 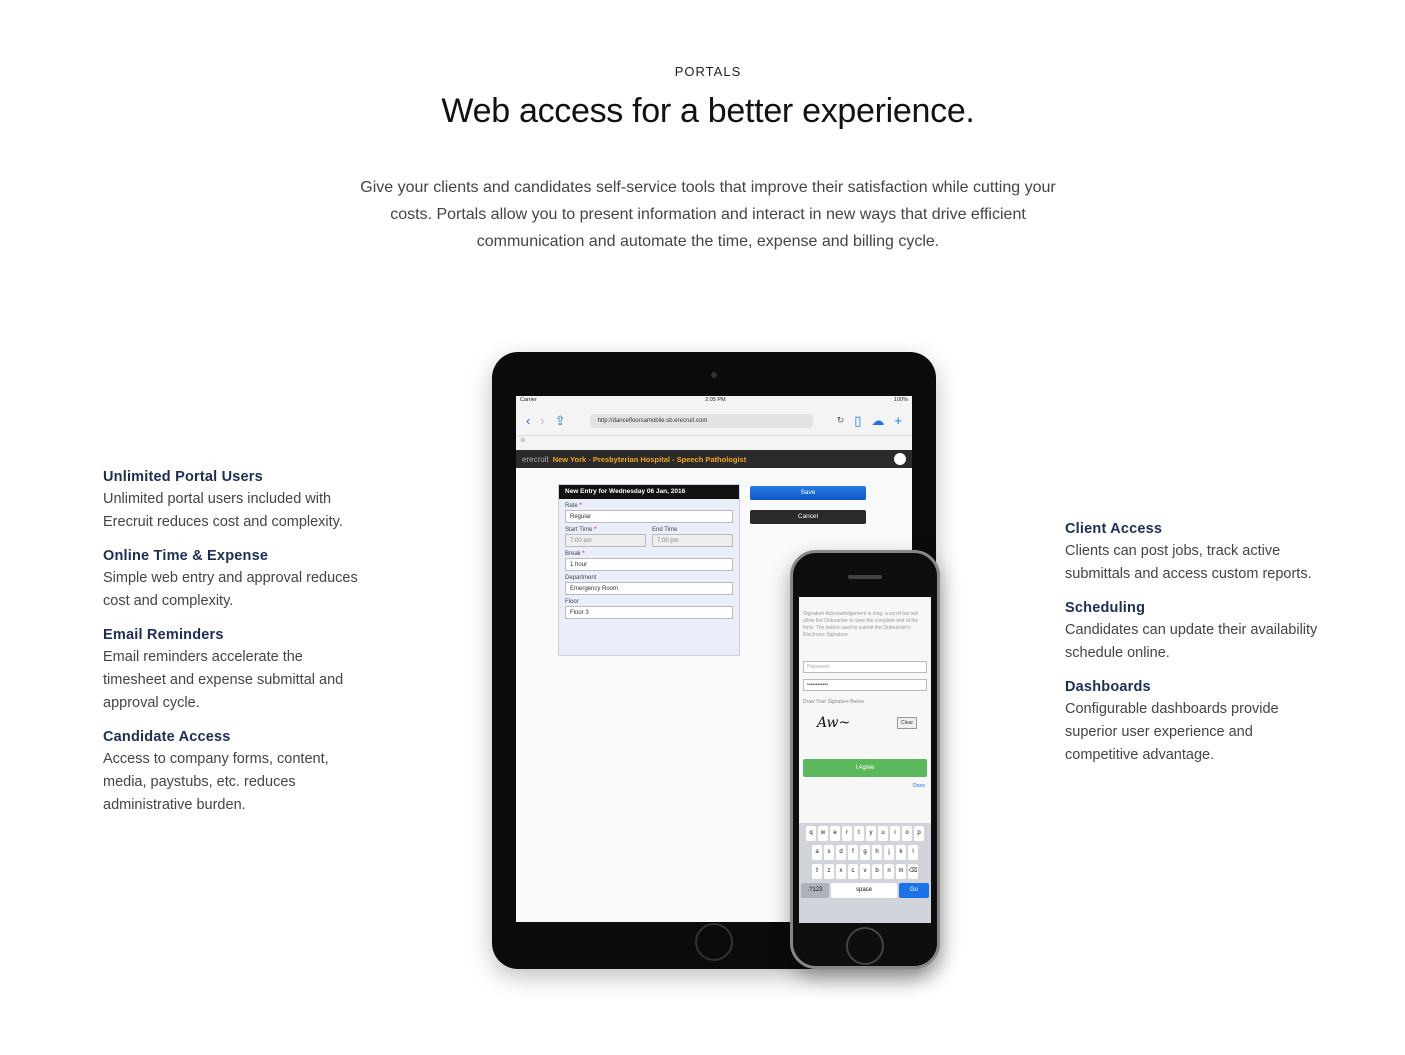 What do you see at coordinates (649, 540) in the screenshot?
I see `time-inputs-row: 7:00 am 7:00 pm` at bounding box center [649, 540].